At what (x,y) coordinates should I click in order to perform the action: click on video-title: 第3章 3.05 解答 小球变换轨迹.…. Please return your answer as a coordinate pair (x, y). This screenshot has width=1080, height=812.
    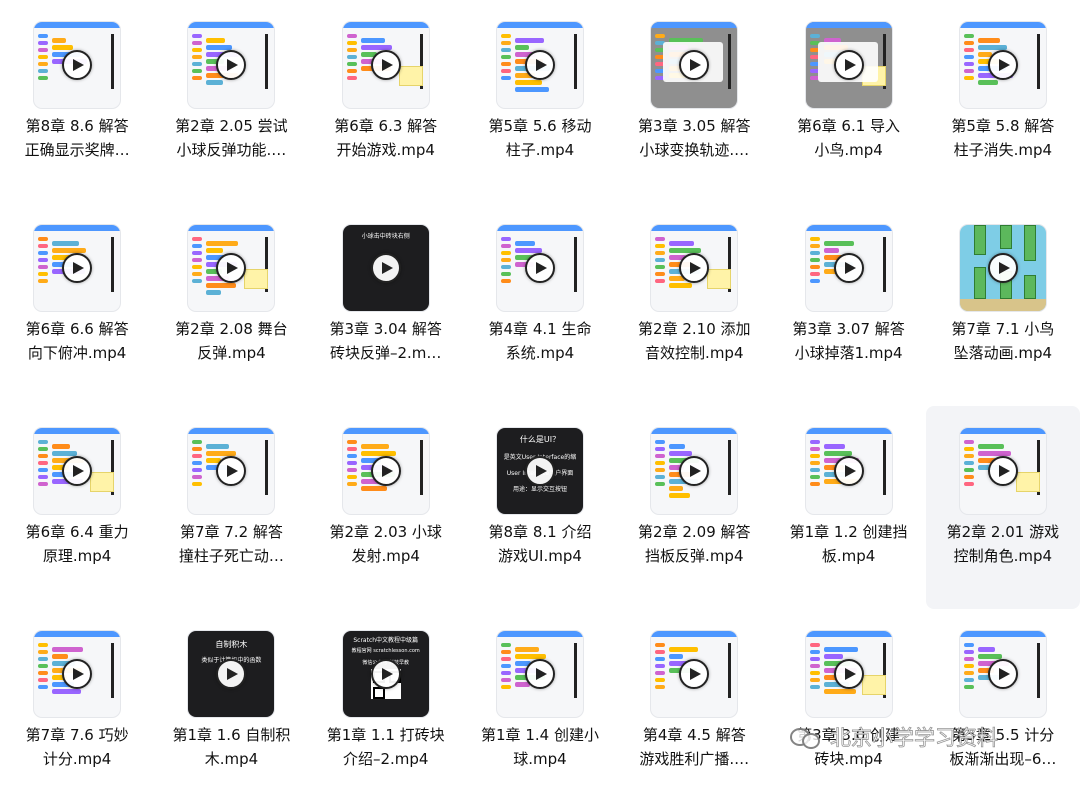
    Looking at the image, I should click on (694, 138).